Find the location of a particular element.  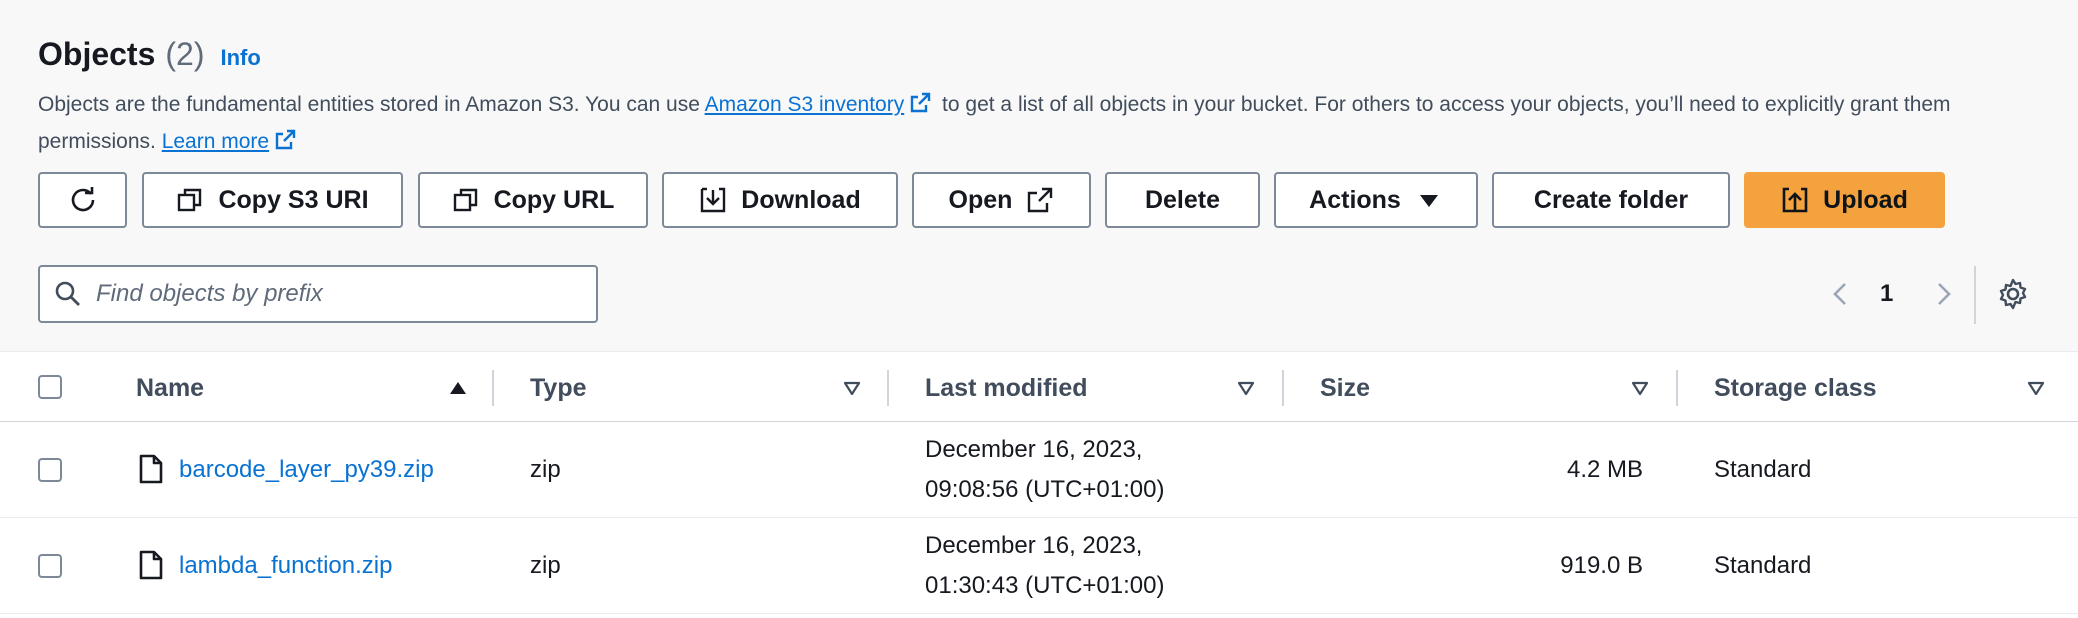

delete-label: Delete is located at coordinates (1182, 199).